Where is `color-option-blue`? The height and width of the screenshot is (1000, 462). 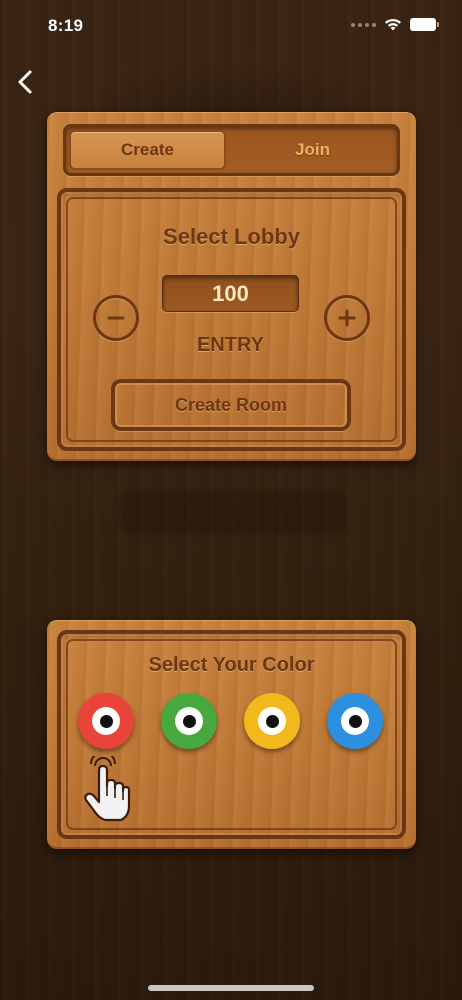
color-option-blue is located at coordinates (355, 721).